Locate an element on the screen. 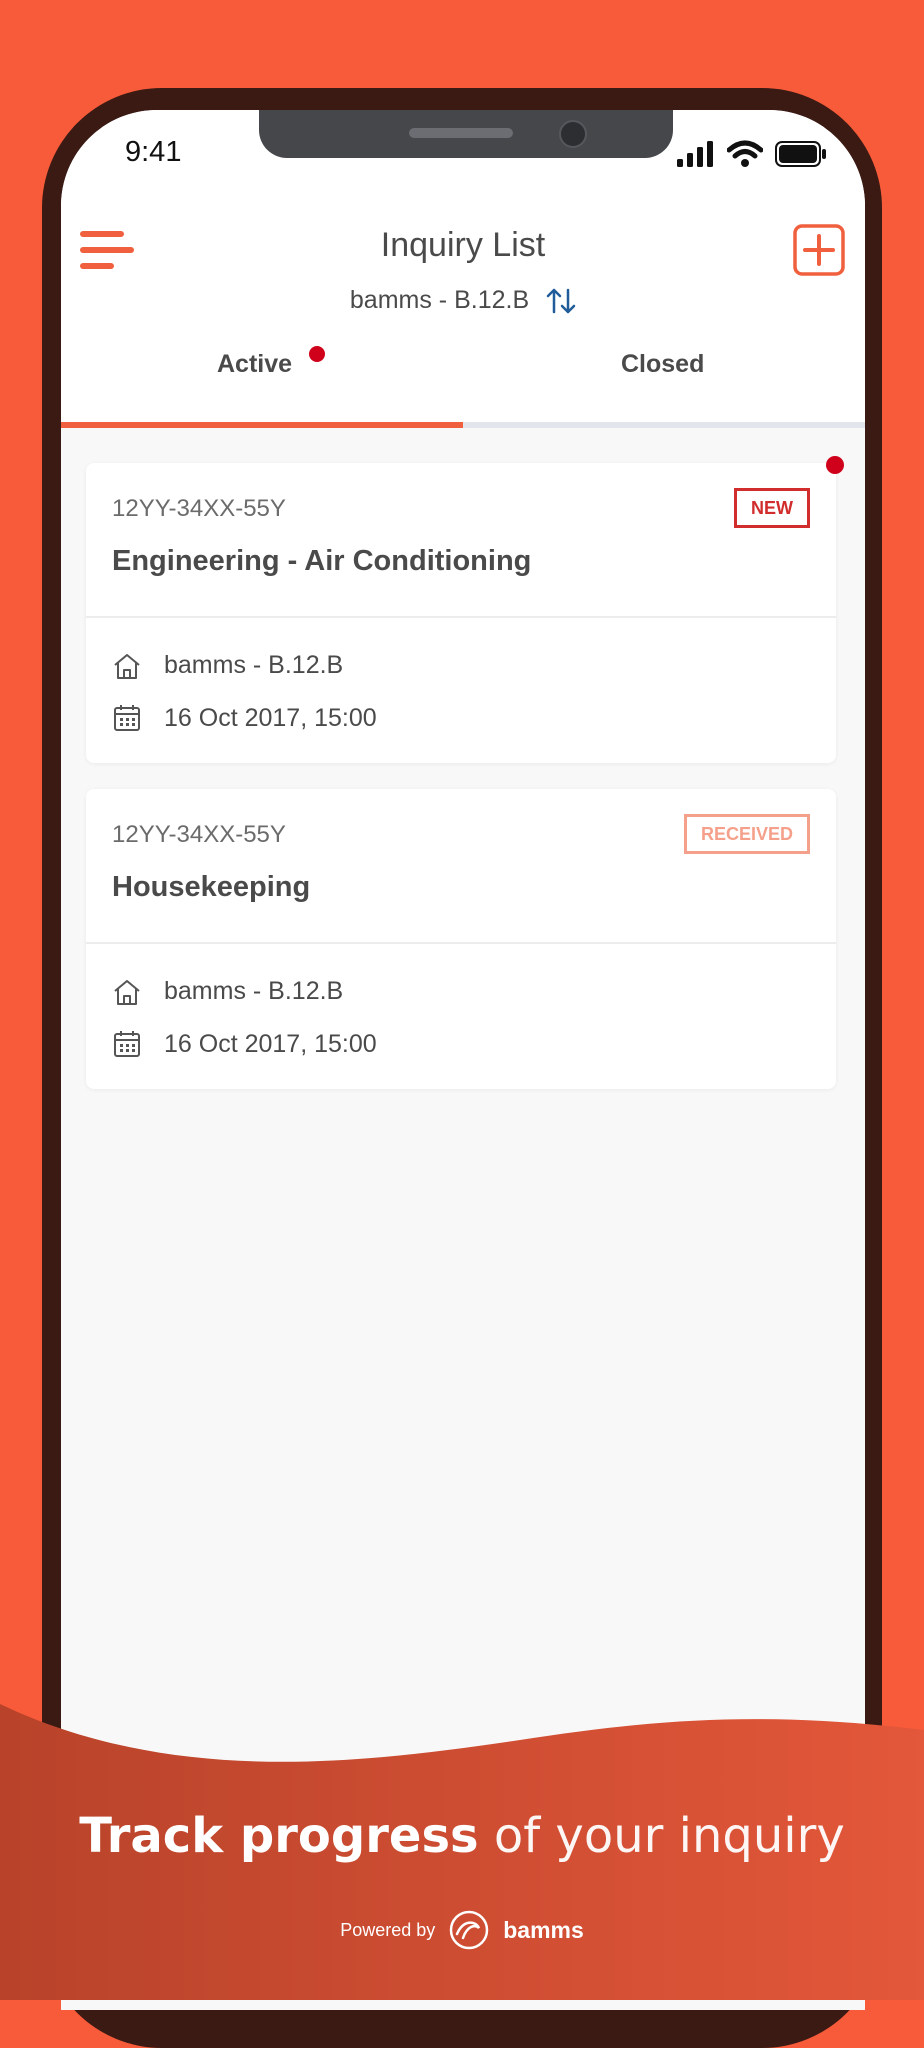 The image size is (924, 2048). status-icons is located at coordinates (752, 154).